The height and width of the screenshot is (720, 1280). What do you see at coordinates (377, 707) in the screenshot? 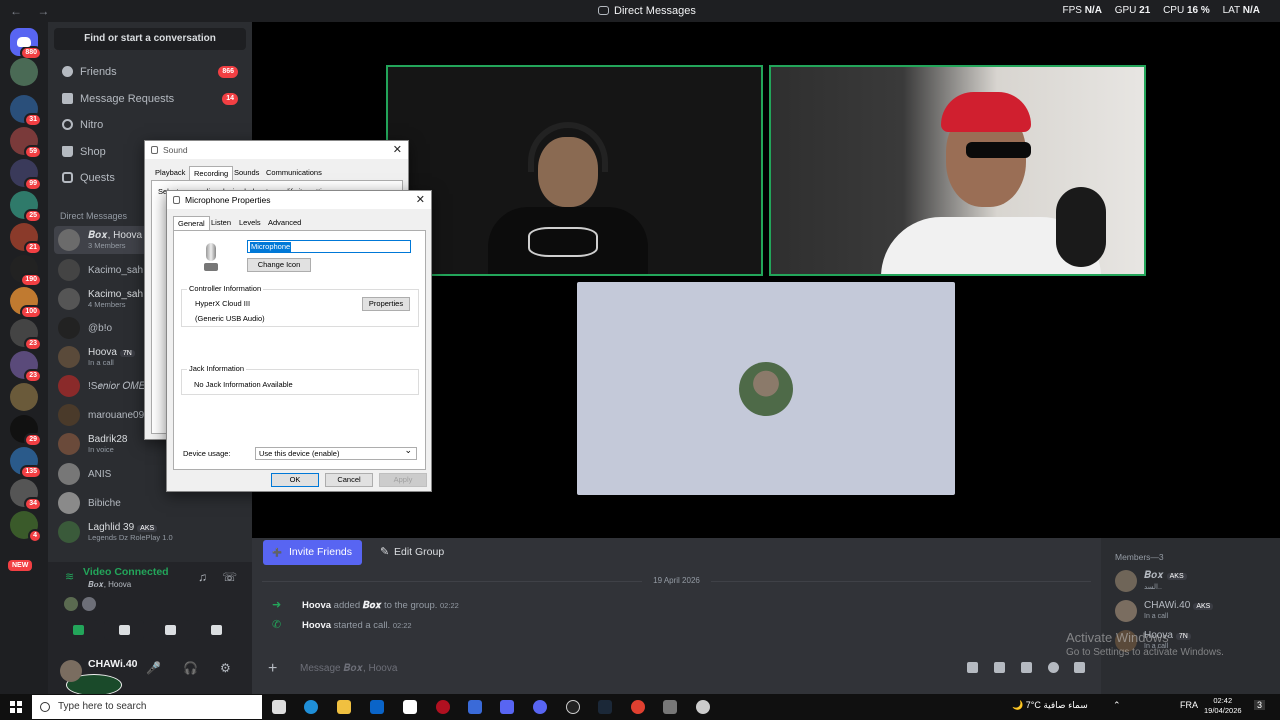
I see `outlook-icon` at bounding box center [377, 707].